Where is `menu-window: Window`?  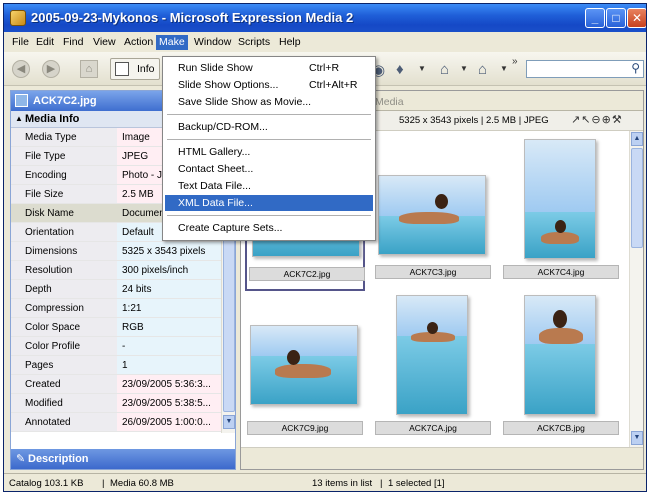 menu-window: Window is located at coordinates (212, 42).